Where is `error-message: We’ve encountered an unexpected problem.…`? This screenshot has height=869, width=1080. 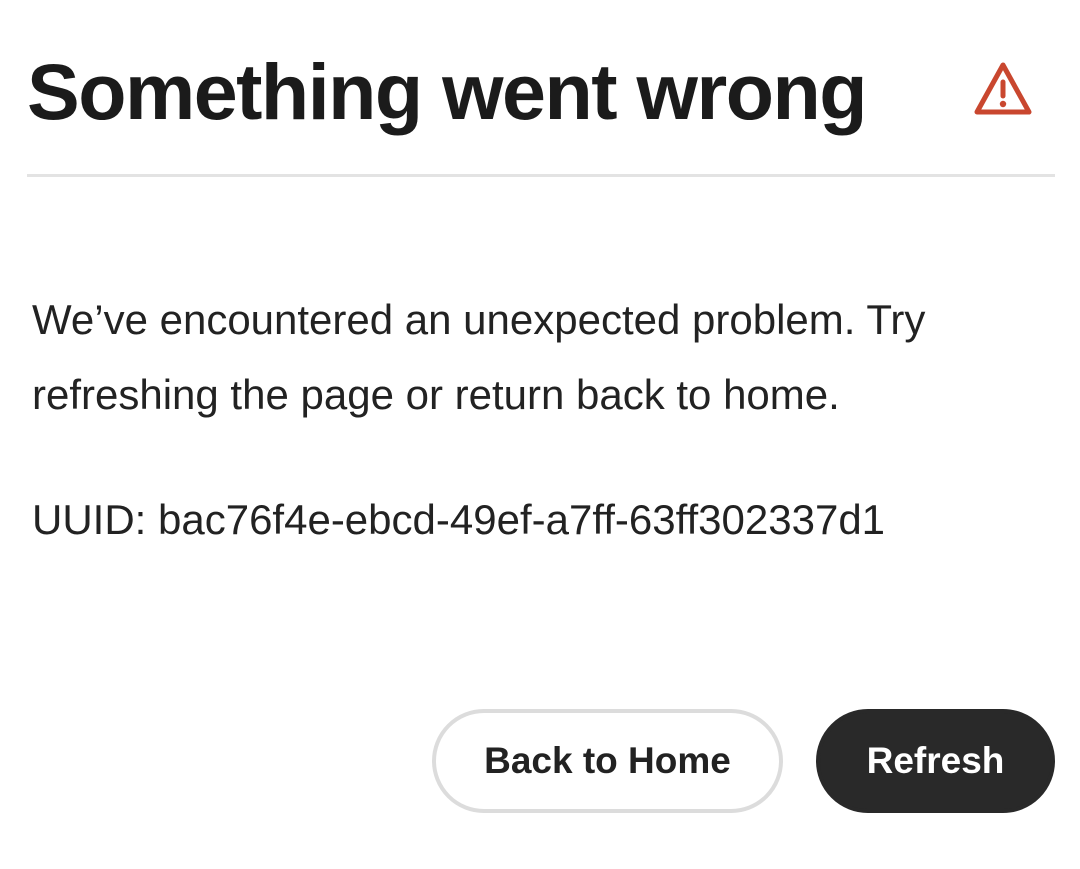 error-message: We’ve encountered an unexpected problem.… is located at coordinates (479, 357).